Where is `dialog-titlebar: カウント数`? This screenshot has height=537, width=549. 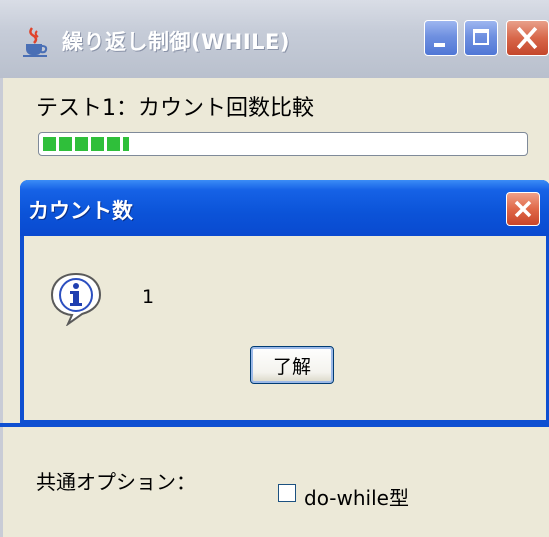
dialog-titlebar: カウント数 is located at coordinates (284, 208).